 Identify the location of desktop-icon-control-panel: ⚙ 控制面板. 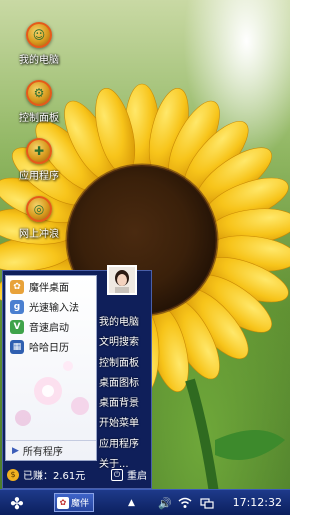
(39, 102).